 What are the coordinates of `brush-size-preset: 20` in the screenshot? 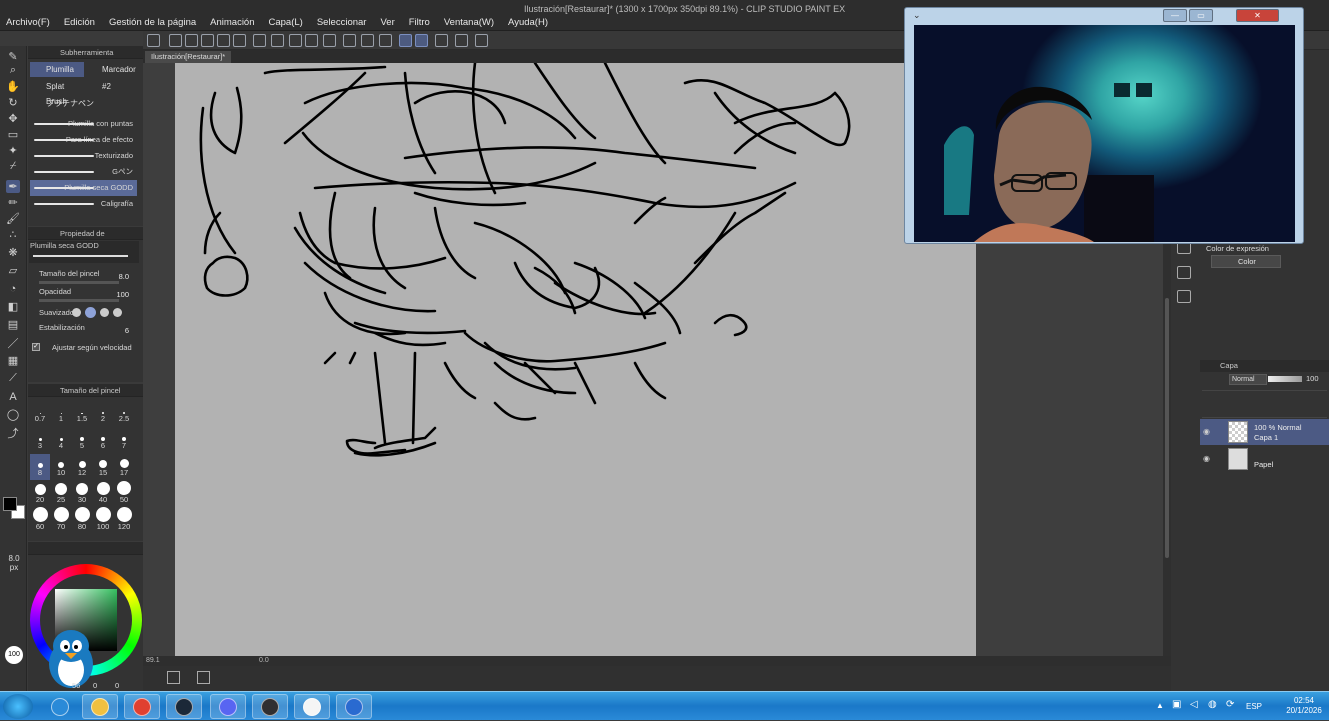 It's located at (40, 494).